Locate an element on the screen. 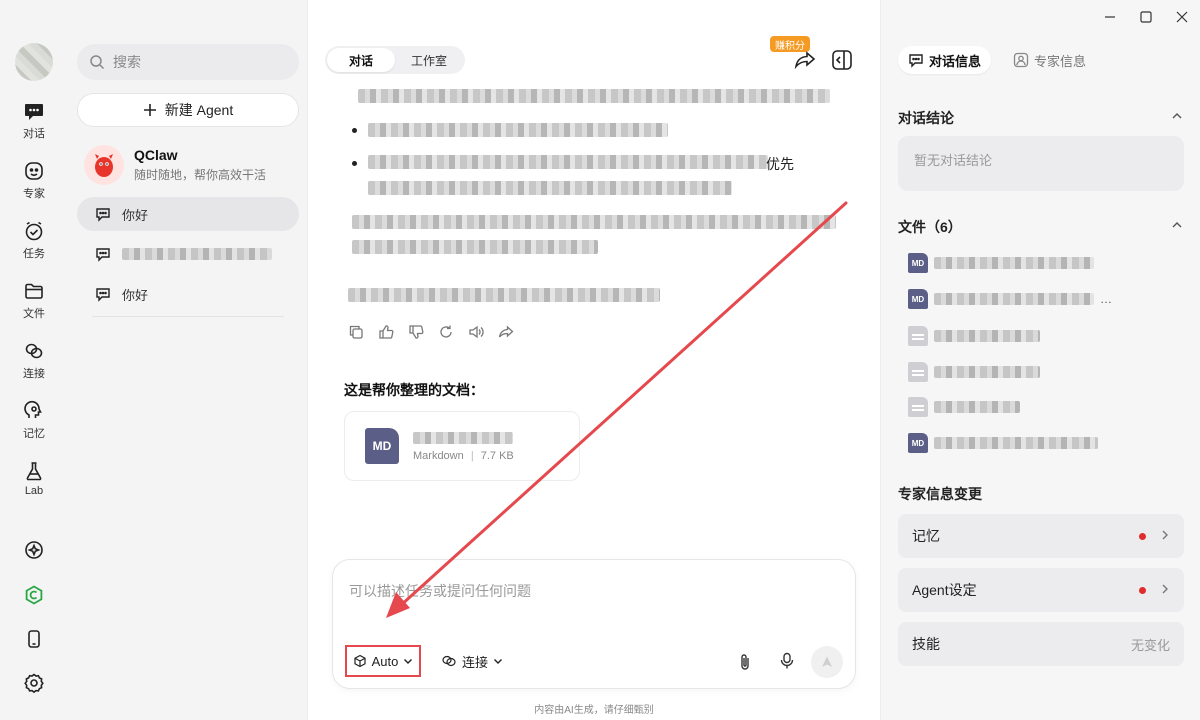 The width and height of the screenshot is (1200, 720). model-select-label: Auto is located at coordinates (385, 661).